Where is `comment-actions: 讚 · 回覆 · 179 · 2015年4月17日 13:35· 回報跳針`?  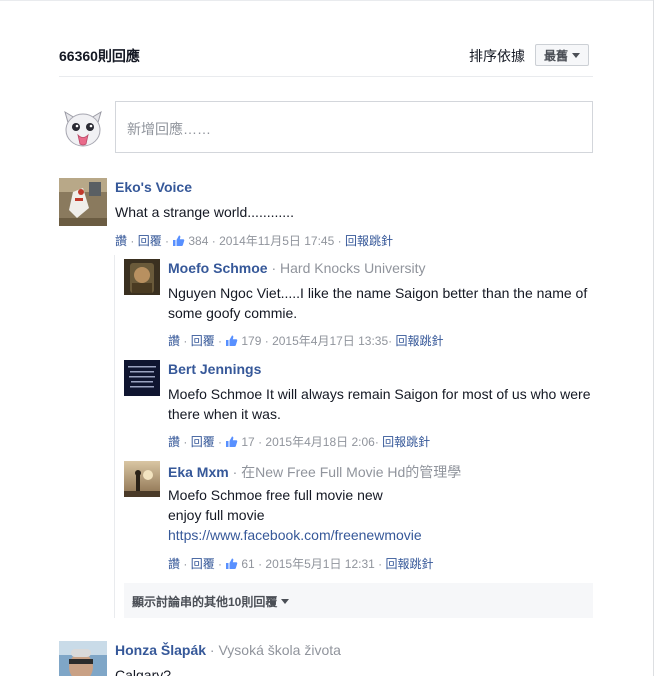 comment-actions: 讚 · 回覆 · 179 · 2015年4月17日 13:35· 回報跳針 is located at coordinates (306, 341).